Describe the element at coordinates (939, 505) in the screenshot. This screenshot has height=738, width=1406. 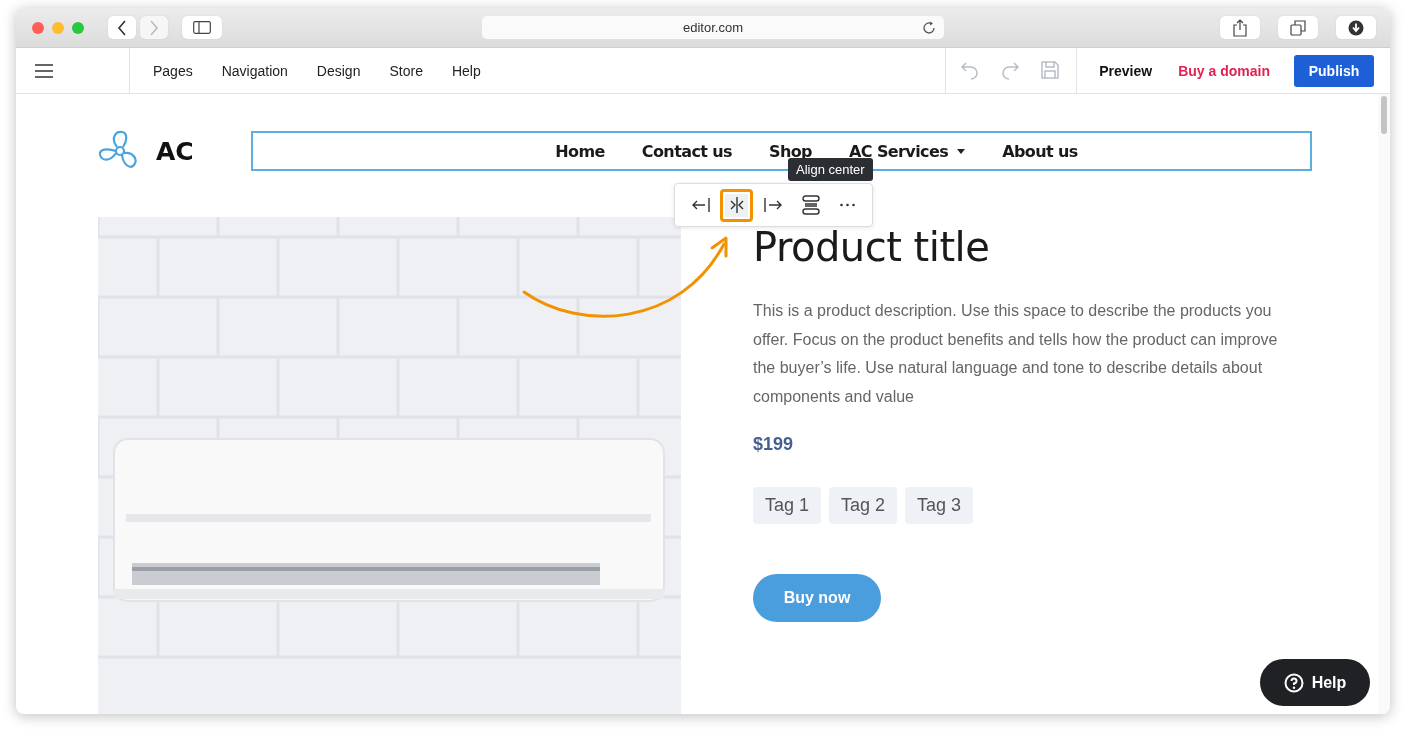
I see `tag: Tag 3` at that location.